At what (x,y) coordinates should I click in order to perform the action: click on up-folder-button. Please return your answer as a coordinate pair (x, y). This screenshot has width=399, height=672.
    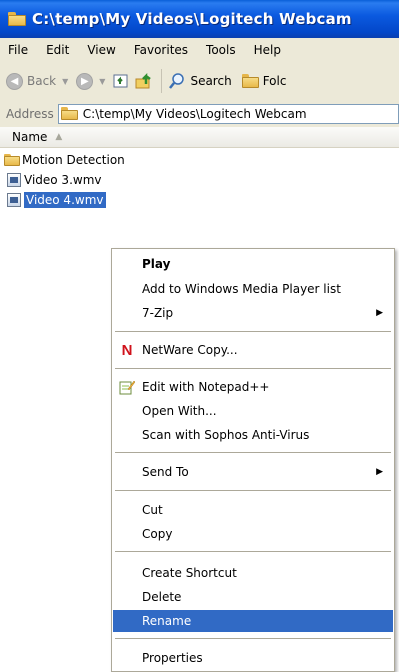
    Looking at the image, I should click on (121, 81).